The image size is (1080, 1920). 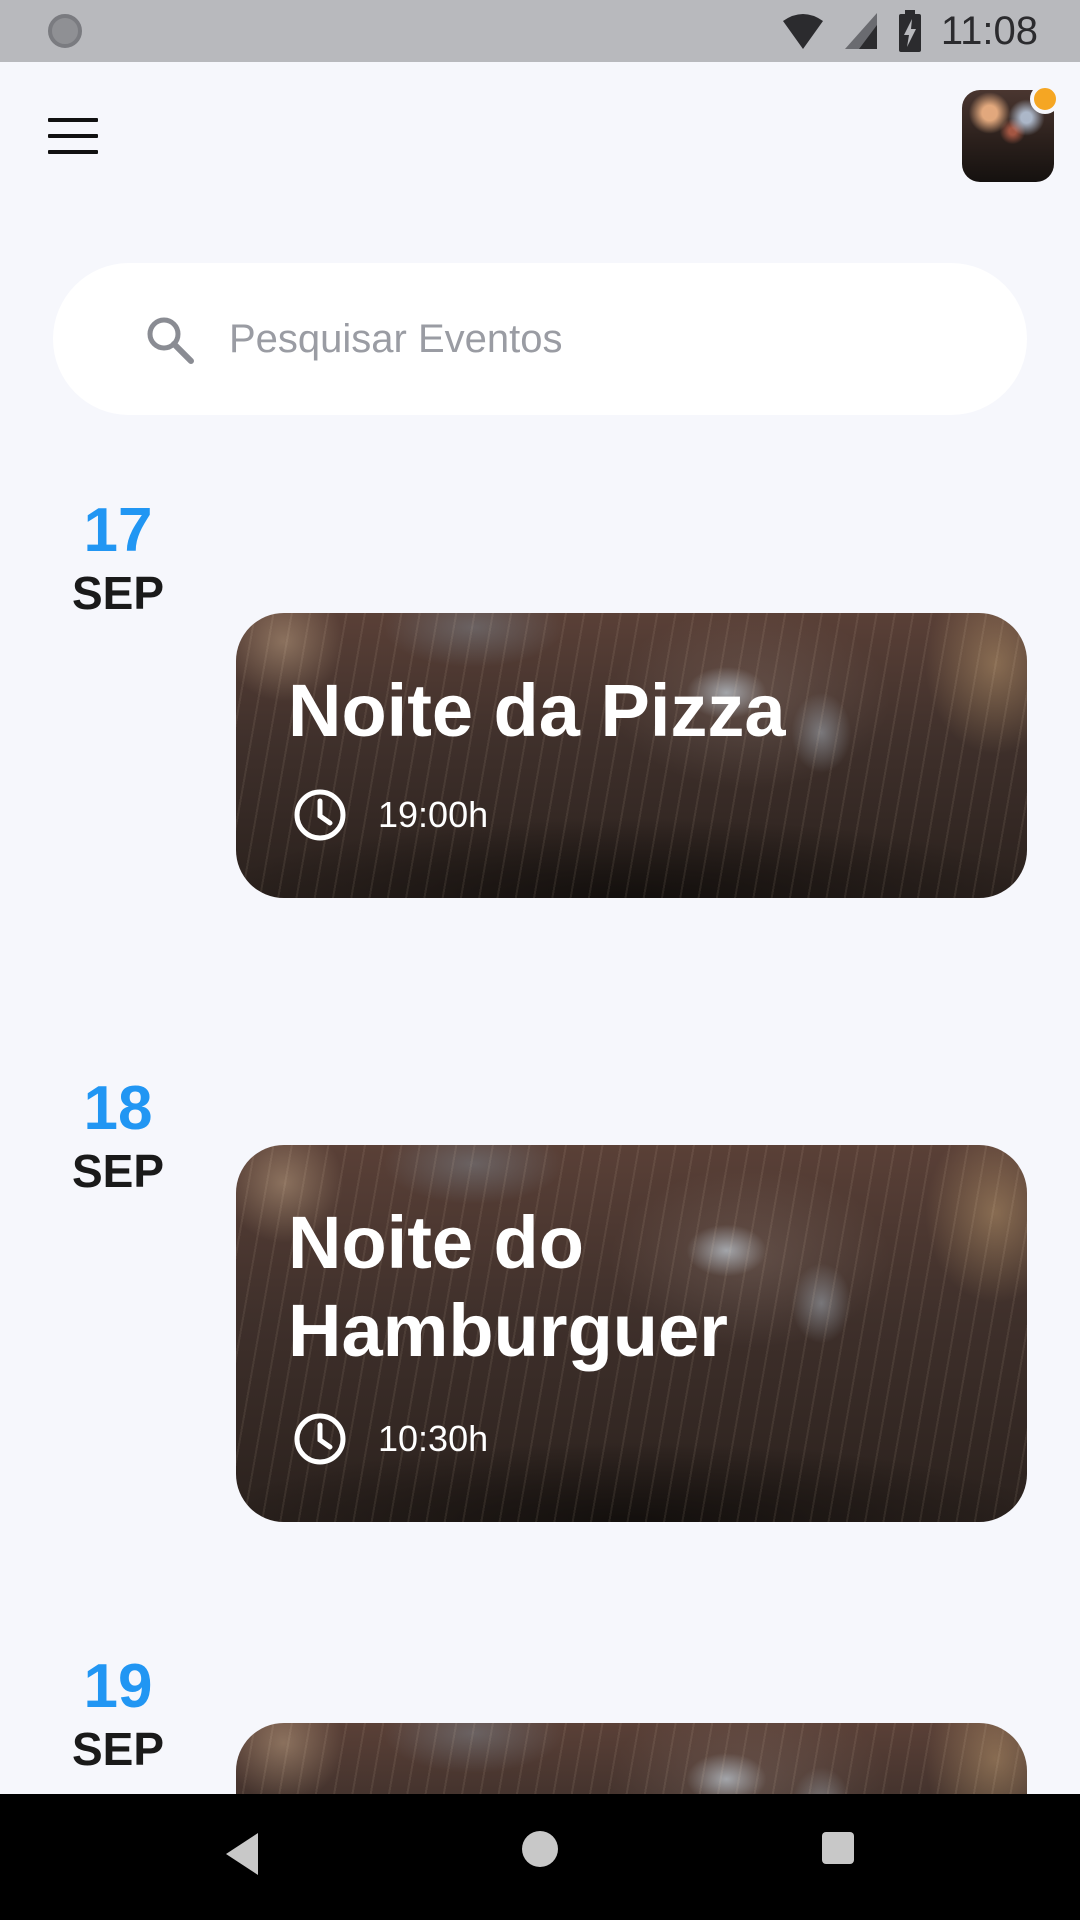 What do you see at coordinates (508, 1286) in the screenshot?
I see `event-title: Noite do Hamburguer` at bounding box center [508, 1286].